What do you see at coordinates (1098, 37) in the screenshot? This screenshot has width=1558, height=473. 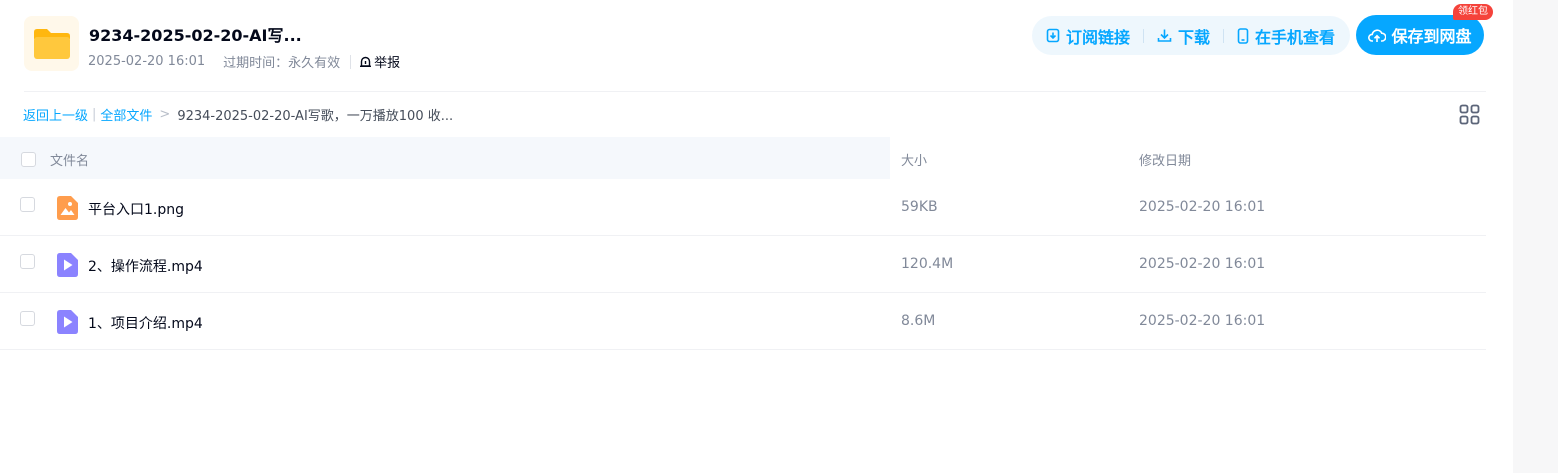 I see `subscribe-label: 订阅链接` at bounding box center [1098, 37].